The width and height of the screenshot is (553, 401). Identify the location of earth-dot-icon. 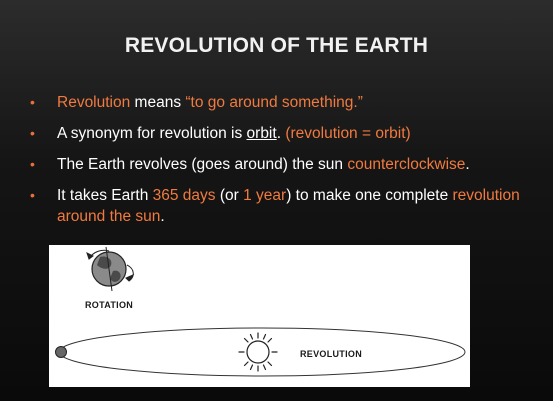
(61, 352).